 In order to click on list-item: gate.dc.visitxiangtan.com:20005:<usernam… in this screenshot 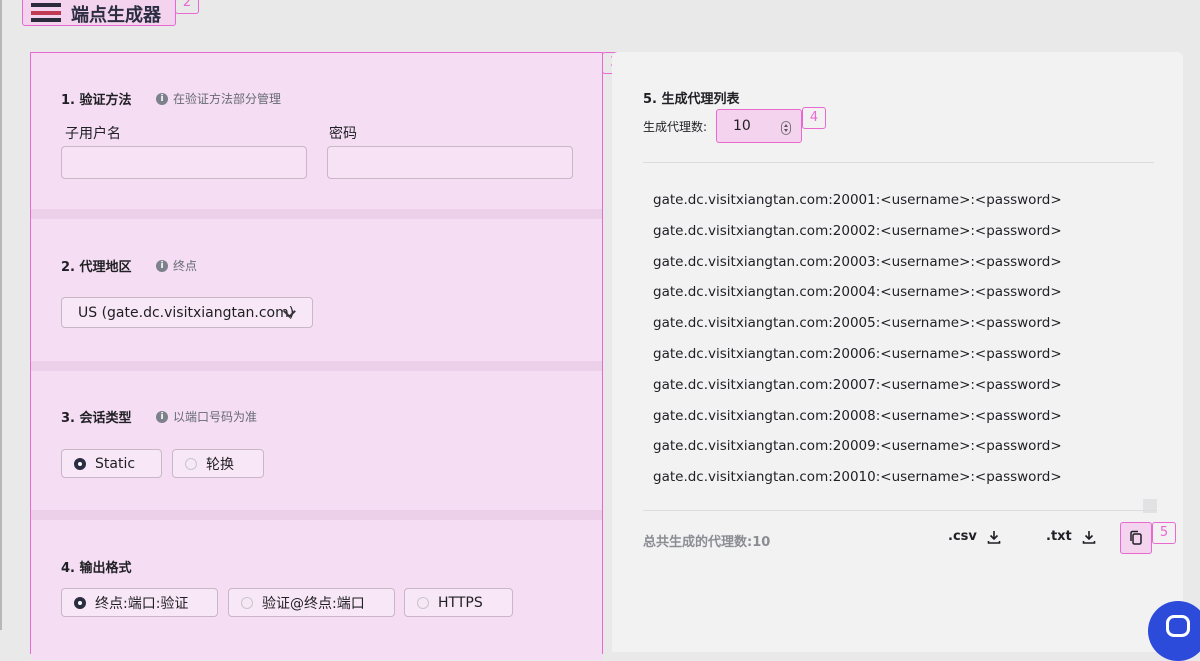, I will do `click(857, 323)`.